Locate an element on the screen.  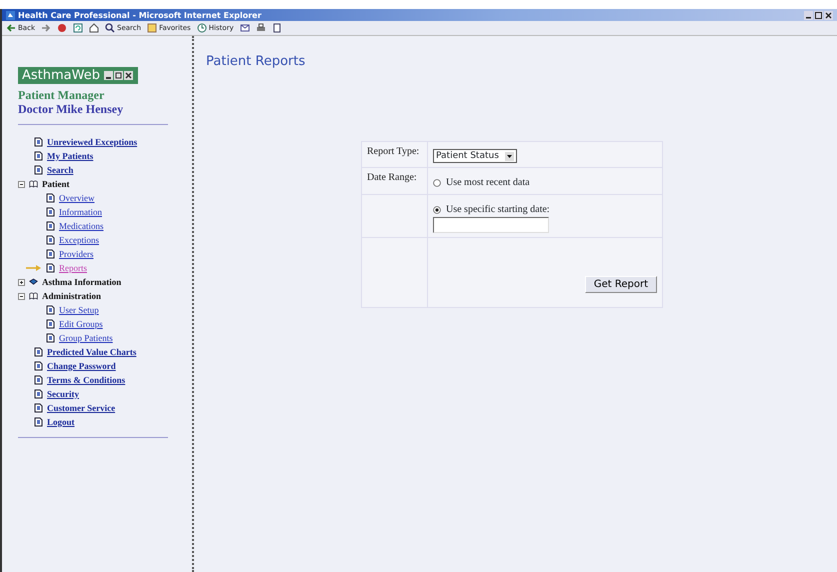
date-input-field is located at coordinates (491, 225).